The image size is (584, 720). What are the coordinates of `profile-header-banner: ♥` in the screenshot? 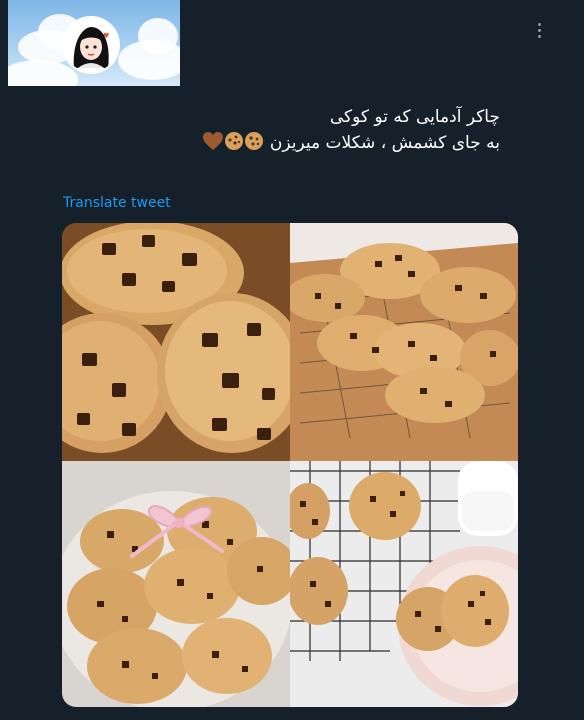 It's located at (94, 43).